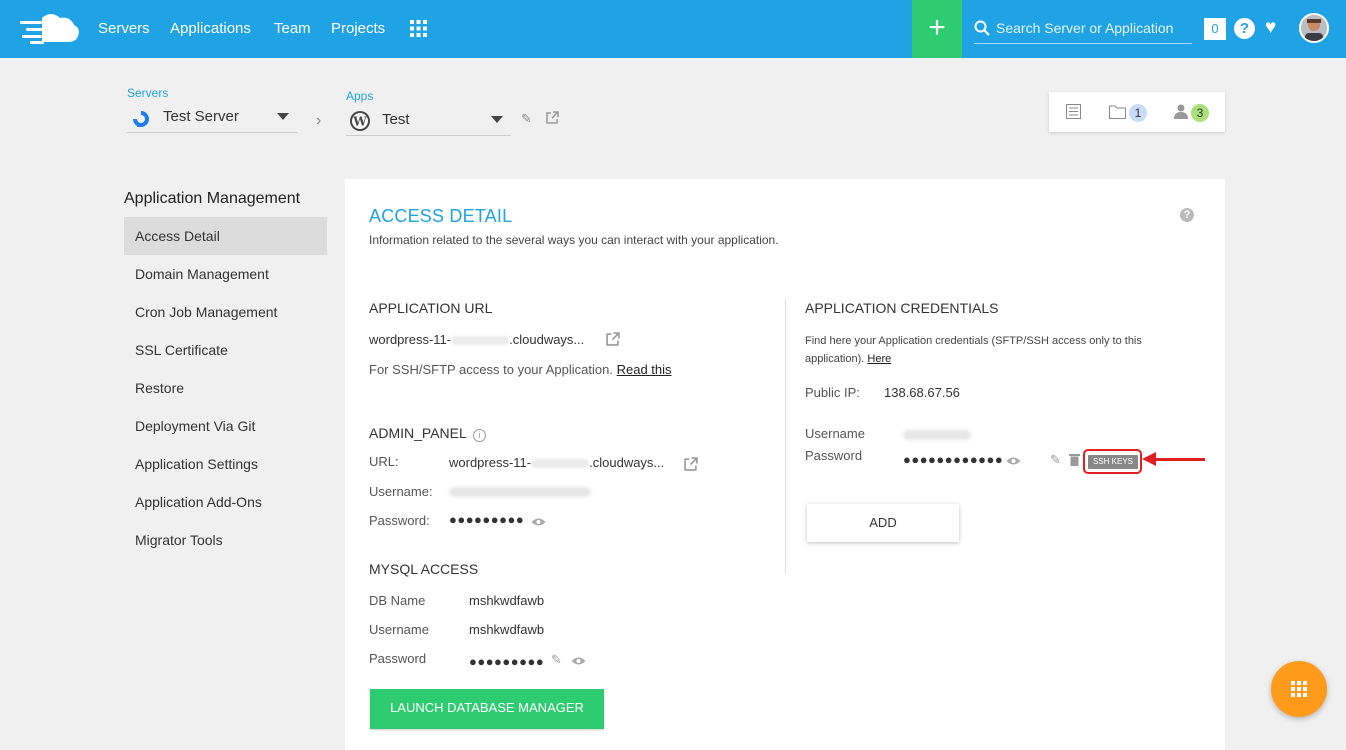  What do you see at coordinates (1117, 111) in the screenshot?
I see `folder-icon` at bounding box center [1117, 111].